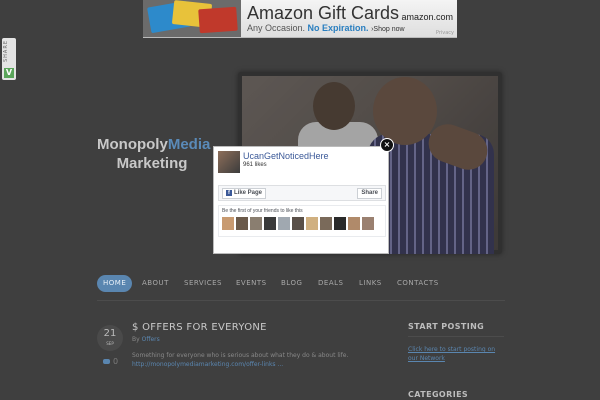  What do you see at coordinates (302, 193) in the screenshot?
I see `fb-action-bar: f Like Page Share` at bounding box center [302, 193].